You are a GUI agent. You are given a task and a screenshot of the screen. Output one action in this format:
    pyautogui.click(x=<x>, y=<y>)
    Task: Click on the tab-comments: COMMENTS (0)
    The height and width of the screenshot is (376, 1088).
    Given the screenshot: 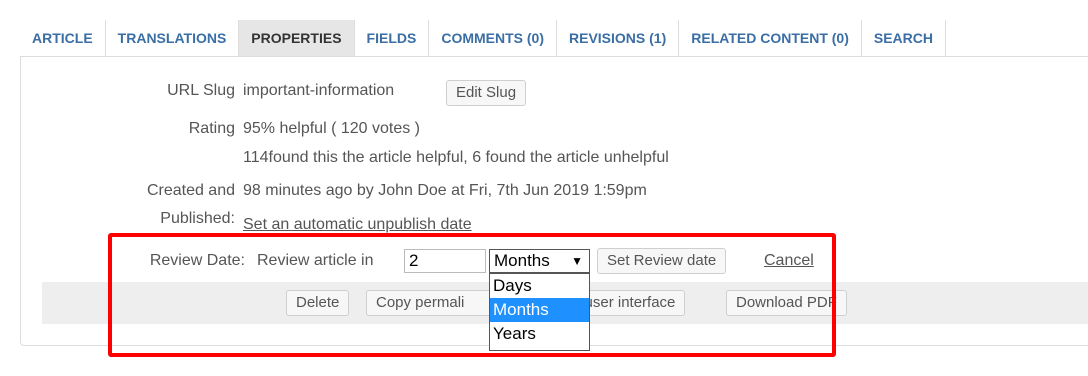 What is the action you would take?
    pyautogui.click(x=493, y=38)
    